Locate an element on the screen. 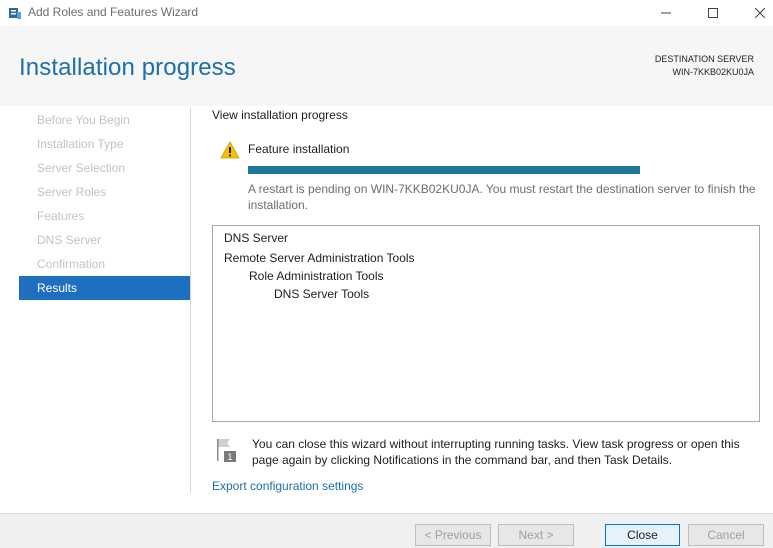  nav-item-server-roles: Server Roles is located at coordinates (72, 192).